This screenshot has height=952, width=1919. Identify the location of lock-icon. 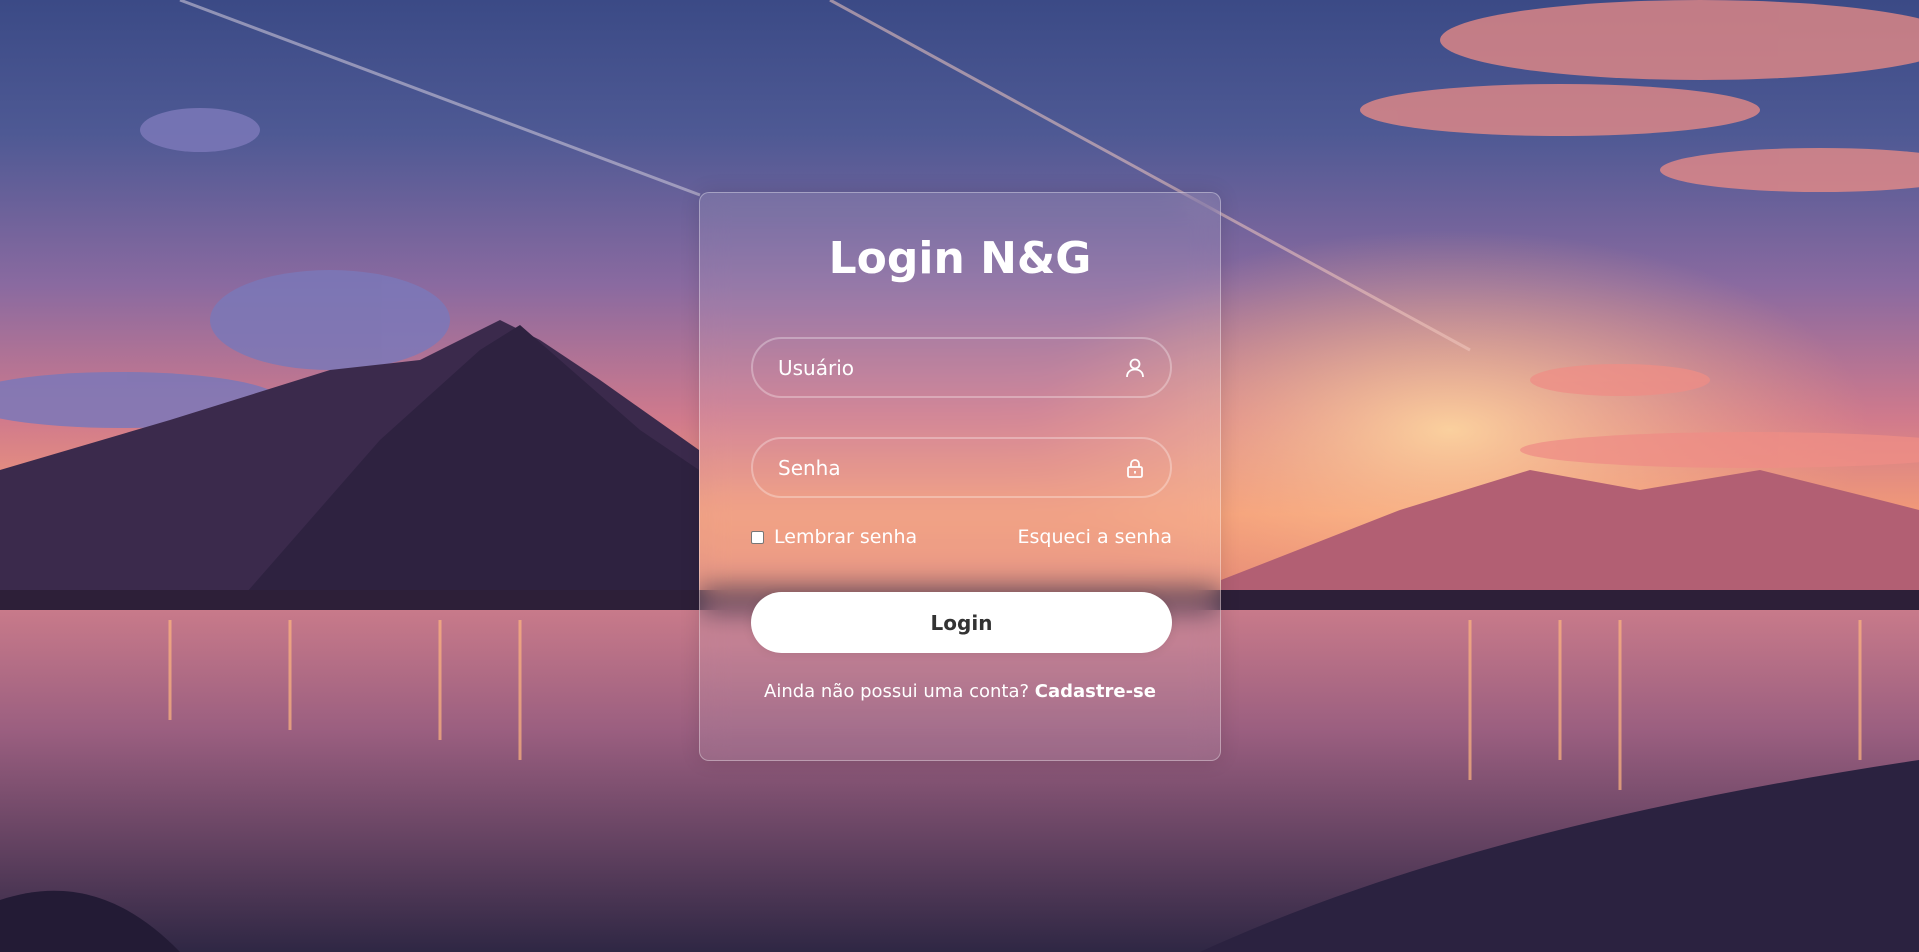
(1135, 468).